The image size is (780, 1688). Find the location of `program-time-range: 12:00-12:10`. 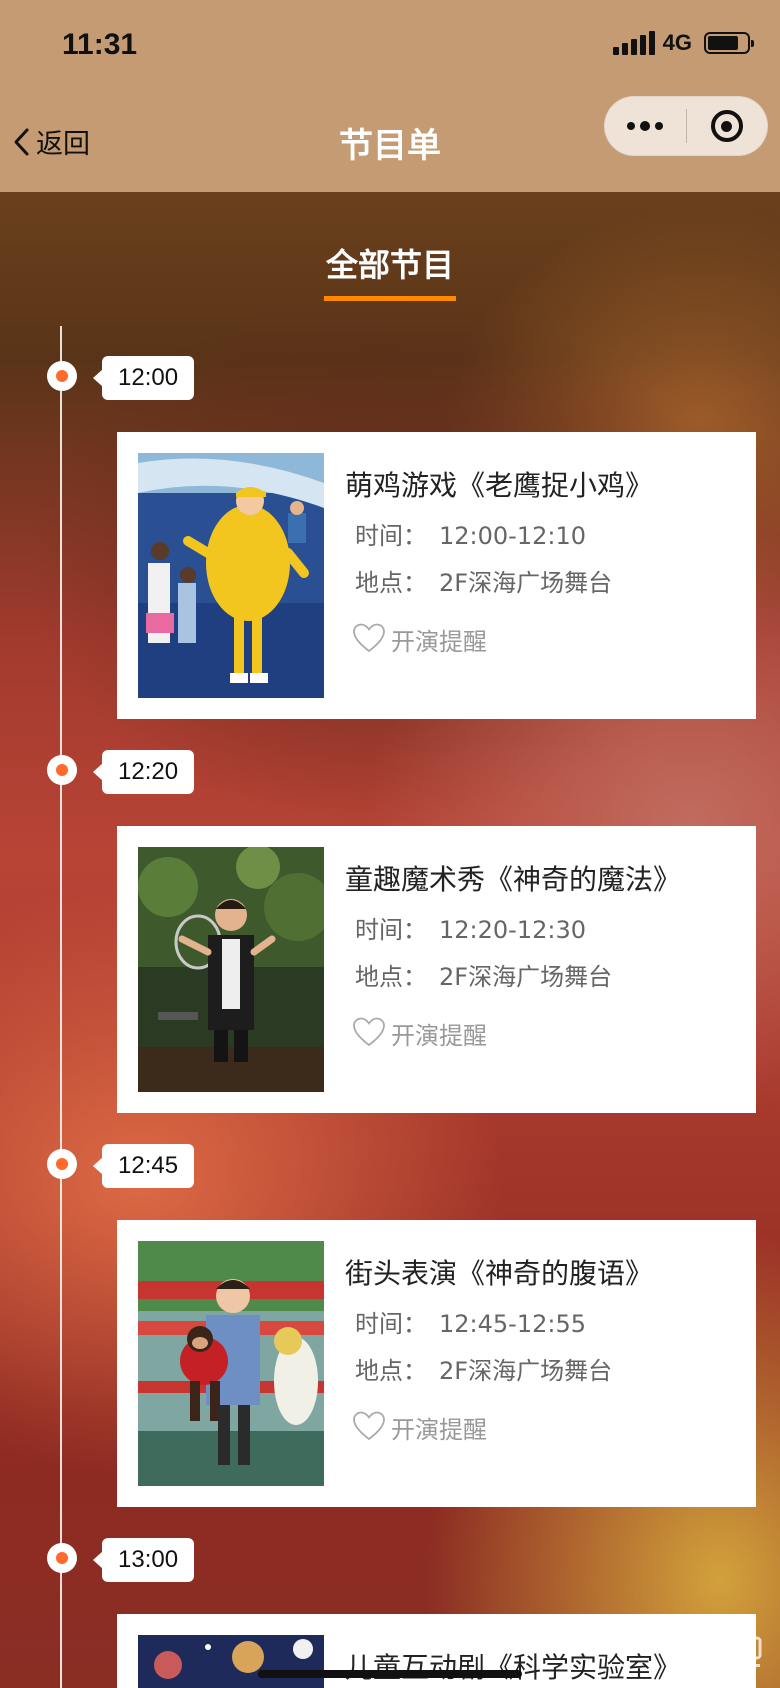

program-time-range: 12:00-12:10 is located at coordinates (512, 536).